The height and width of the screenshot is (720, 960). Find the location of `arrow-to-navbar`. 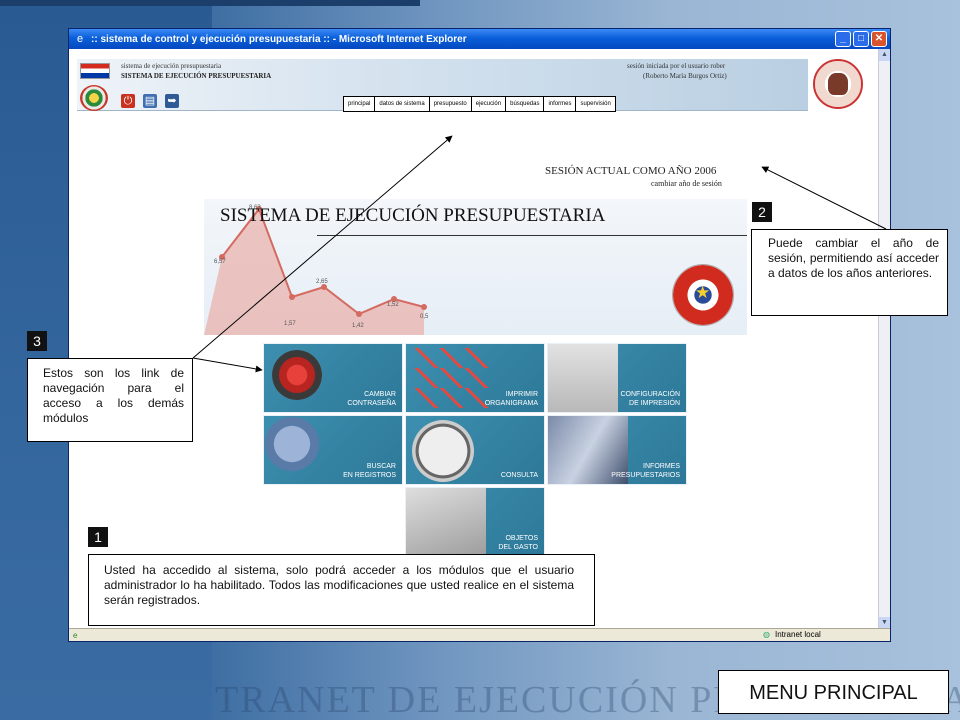

arrow-to-navbar is located at coordinates (322, 247).